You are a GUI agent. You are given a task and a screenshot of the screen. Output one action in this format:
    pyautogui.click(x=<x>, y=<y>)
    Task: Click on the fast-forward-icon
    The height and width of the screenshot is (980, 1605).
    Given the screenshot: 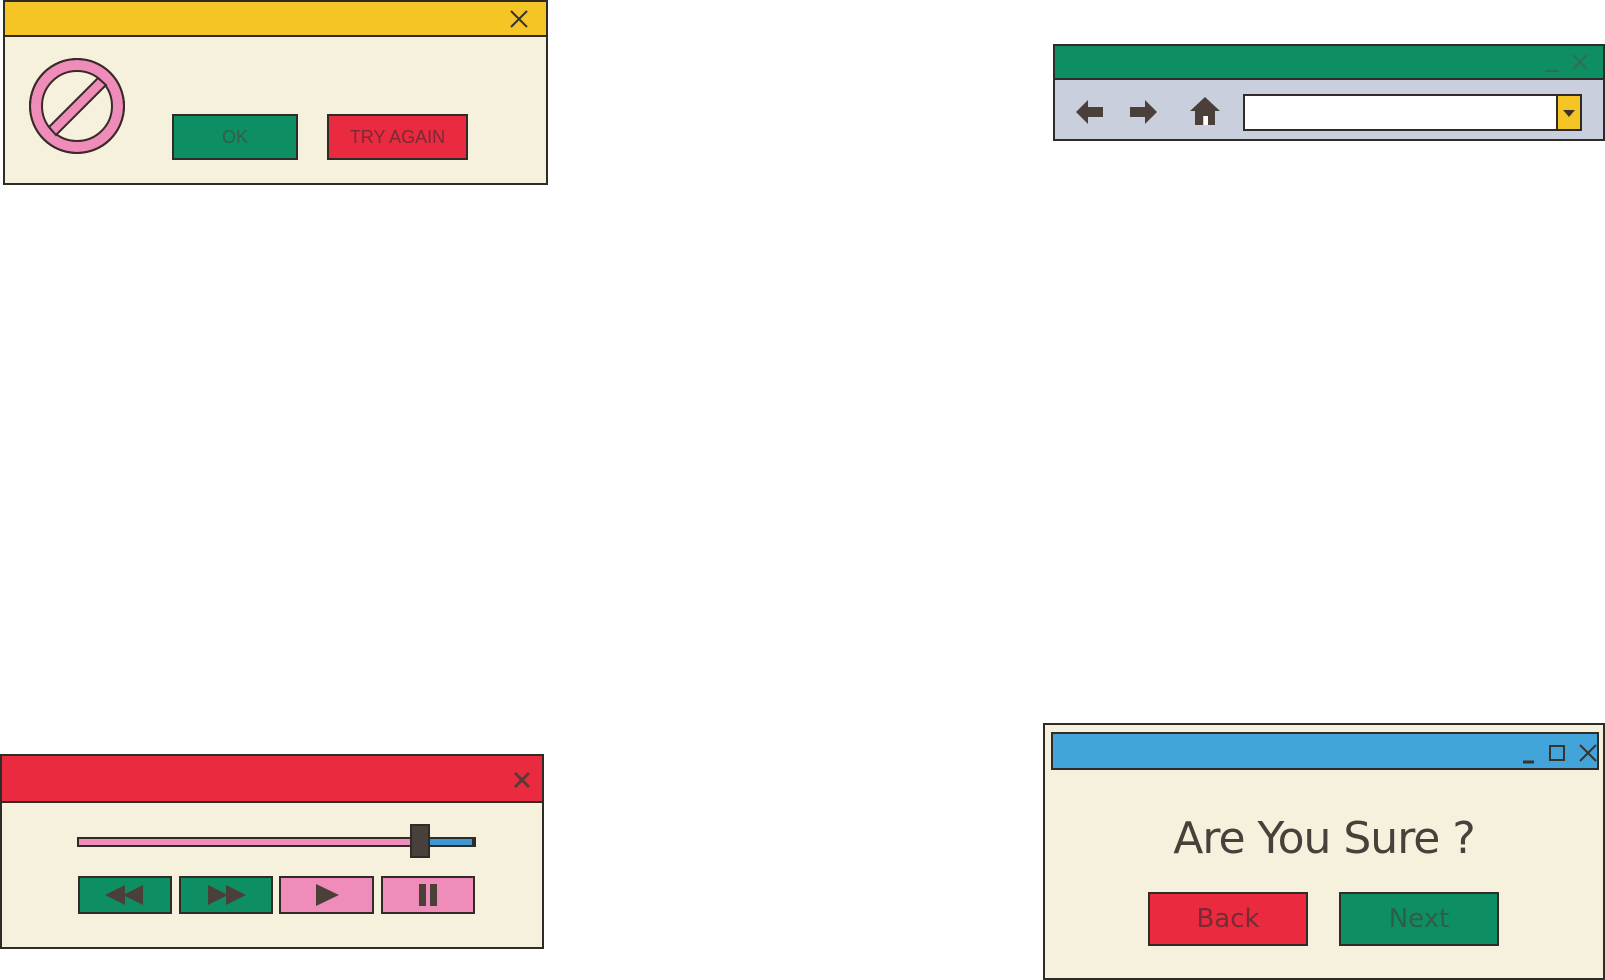 What is the action you would take?
    pyautogui.click(x=226, y=895)
    